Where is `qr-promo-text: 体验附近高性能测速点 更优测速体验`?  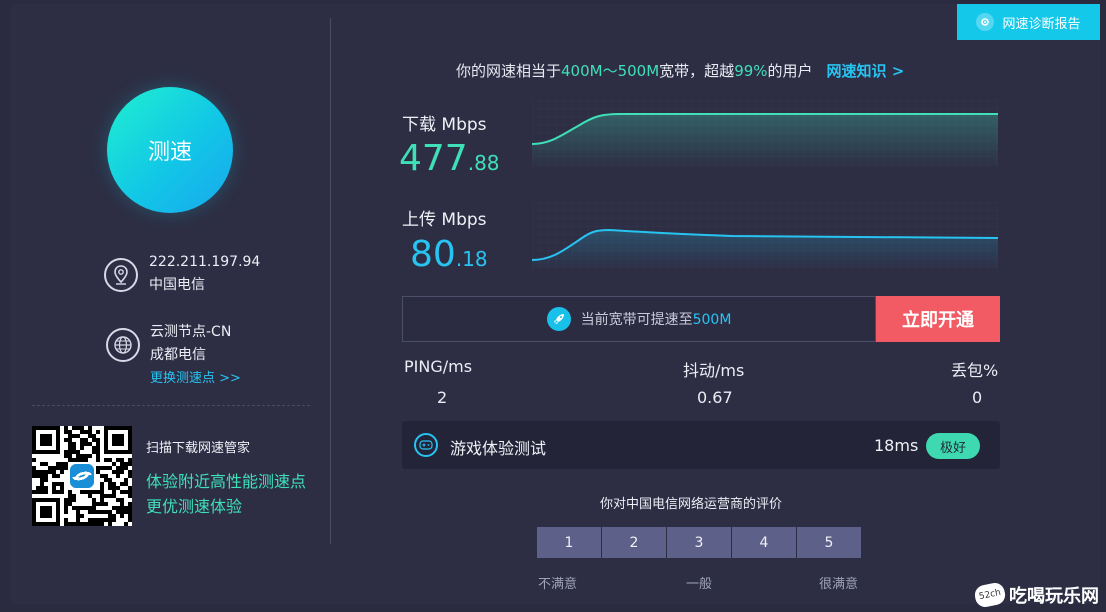 qr-promo-text: 体验附近高性能测速点 更优测速体验 is located at coordinates (226, 494).